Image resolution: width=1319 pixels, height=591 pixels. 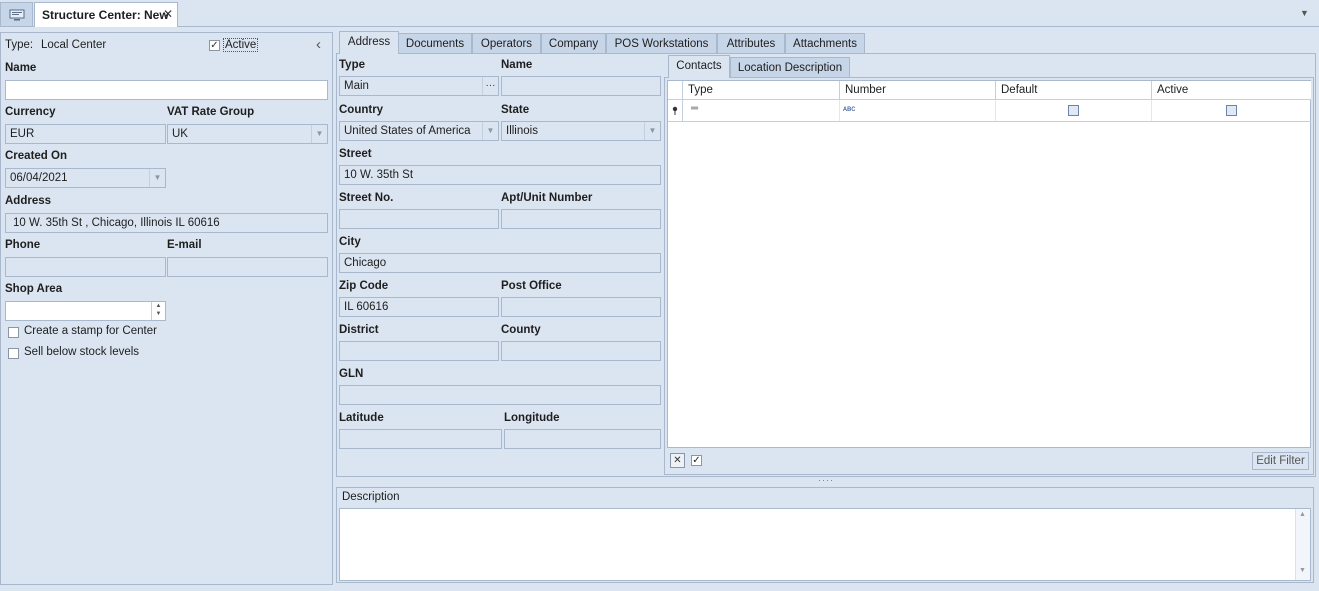 What do you see at coordinates (825, 43) in the screenshot?
I see `tab-attachments: Attachments` at bounding box center [825, 43].